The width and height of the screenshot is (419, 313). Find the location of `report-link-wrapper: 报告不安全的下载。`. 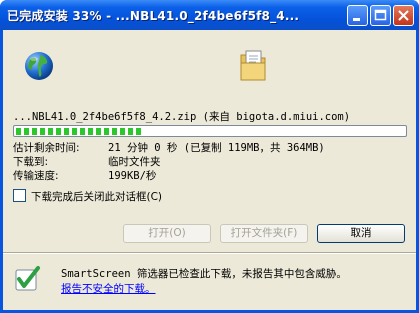

report-link-wrapper: 报告不安全的下载。 is located at coordinates (108, 288).